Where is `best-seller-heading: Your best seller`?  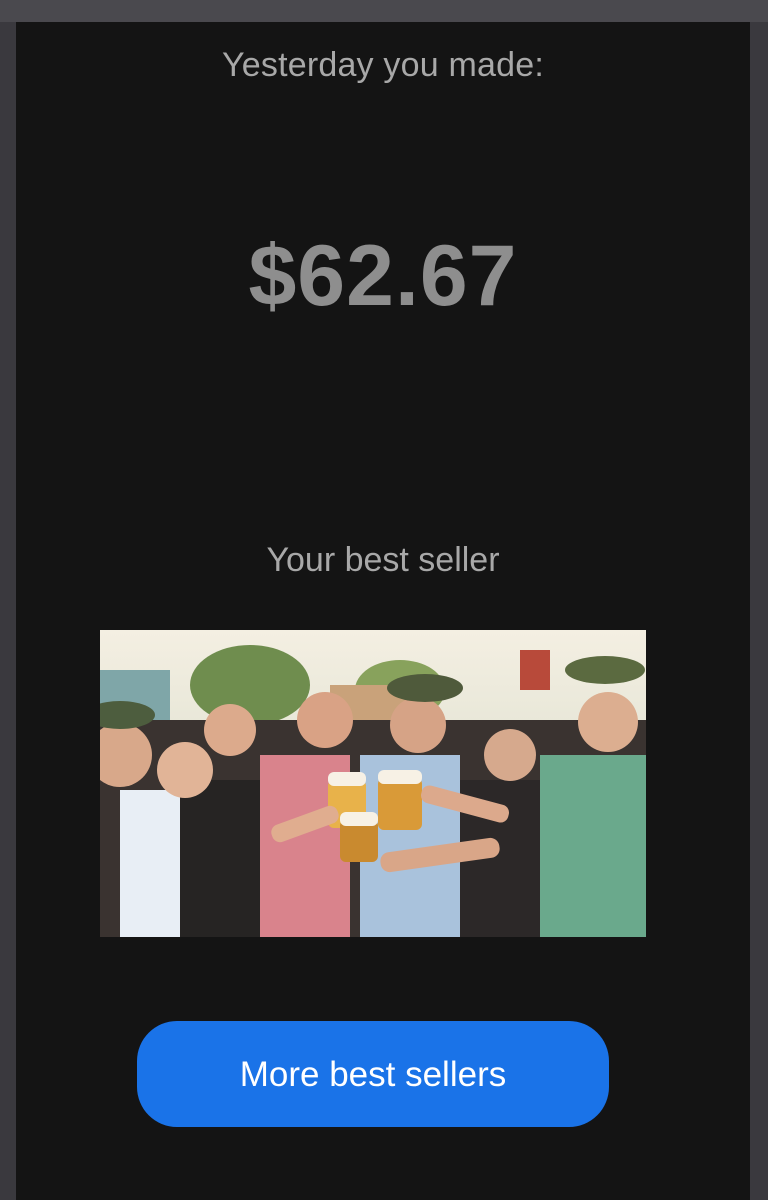
best-seller-heading: Your best seller is located at coordinates (383, 560).